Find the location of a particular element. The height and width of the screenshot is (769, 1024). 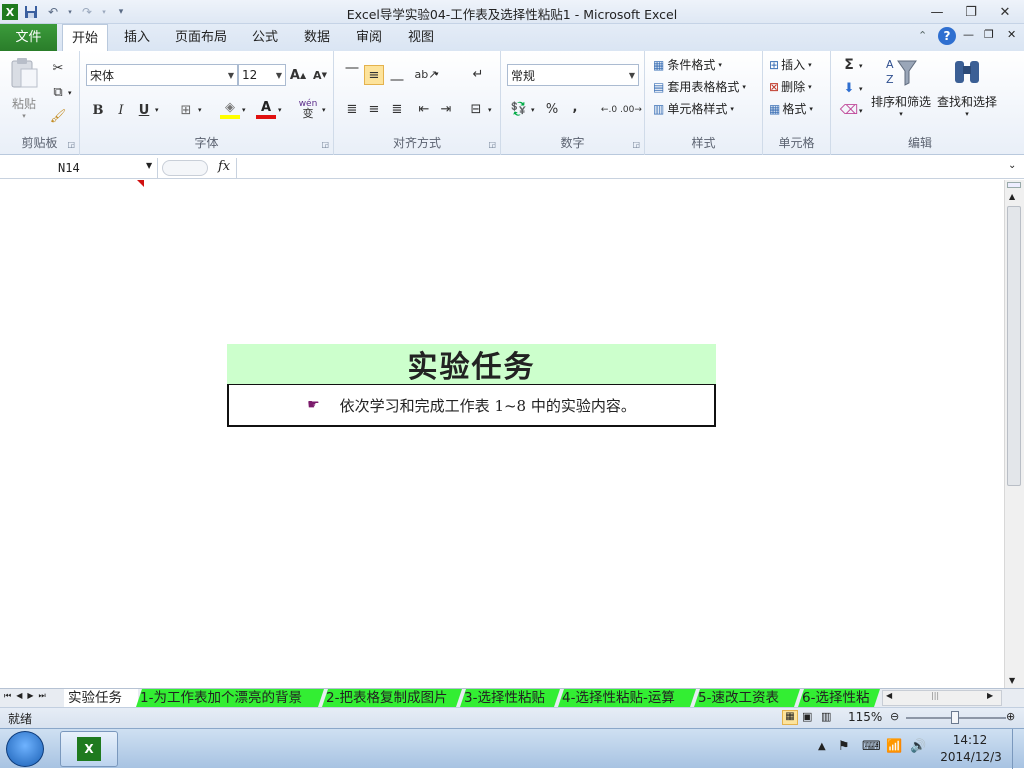

expand-formula-bar-icon: ⌄ is located at coordinates (1012, 165).